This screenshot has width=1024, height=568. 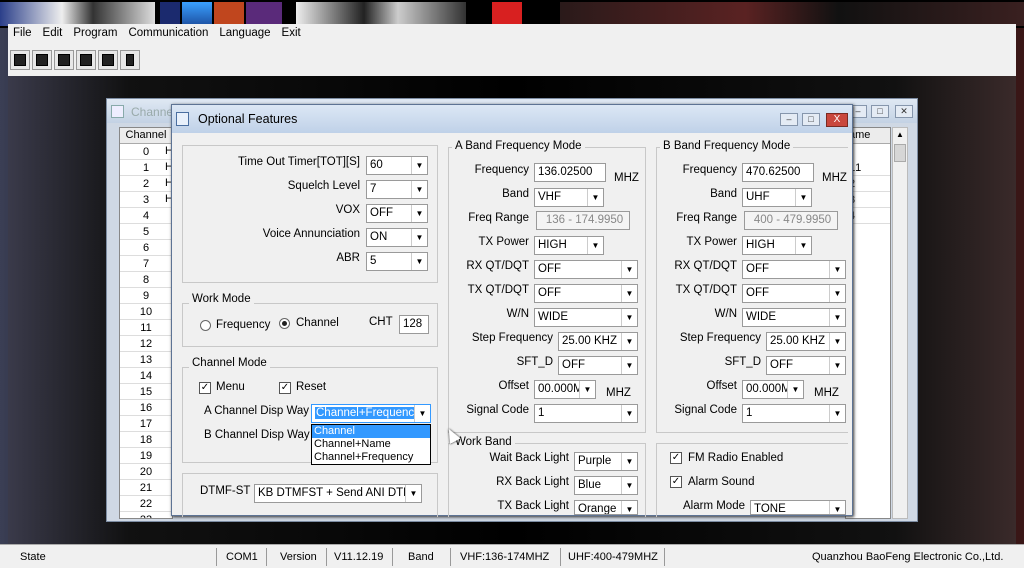 I want to click on a-sftd-select: OFF ▼, so click(x=598, y=365).